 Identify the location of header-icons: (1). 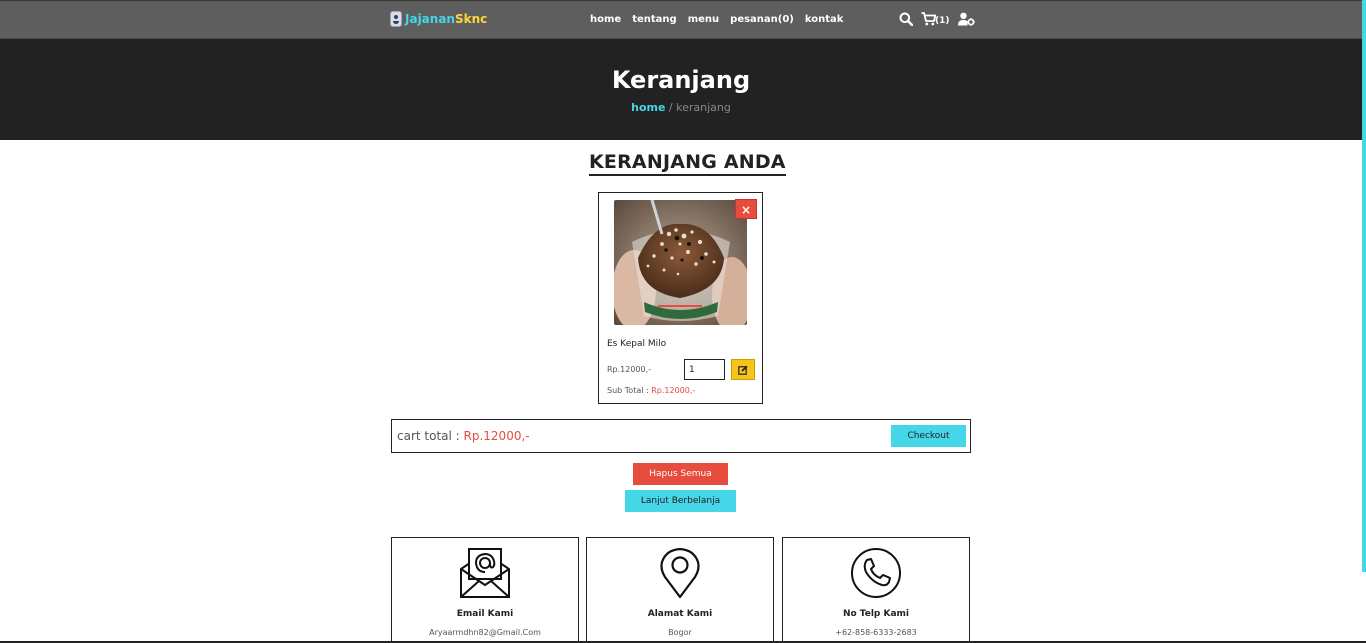
(937, 19).